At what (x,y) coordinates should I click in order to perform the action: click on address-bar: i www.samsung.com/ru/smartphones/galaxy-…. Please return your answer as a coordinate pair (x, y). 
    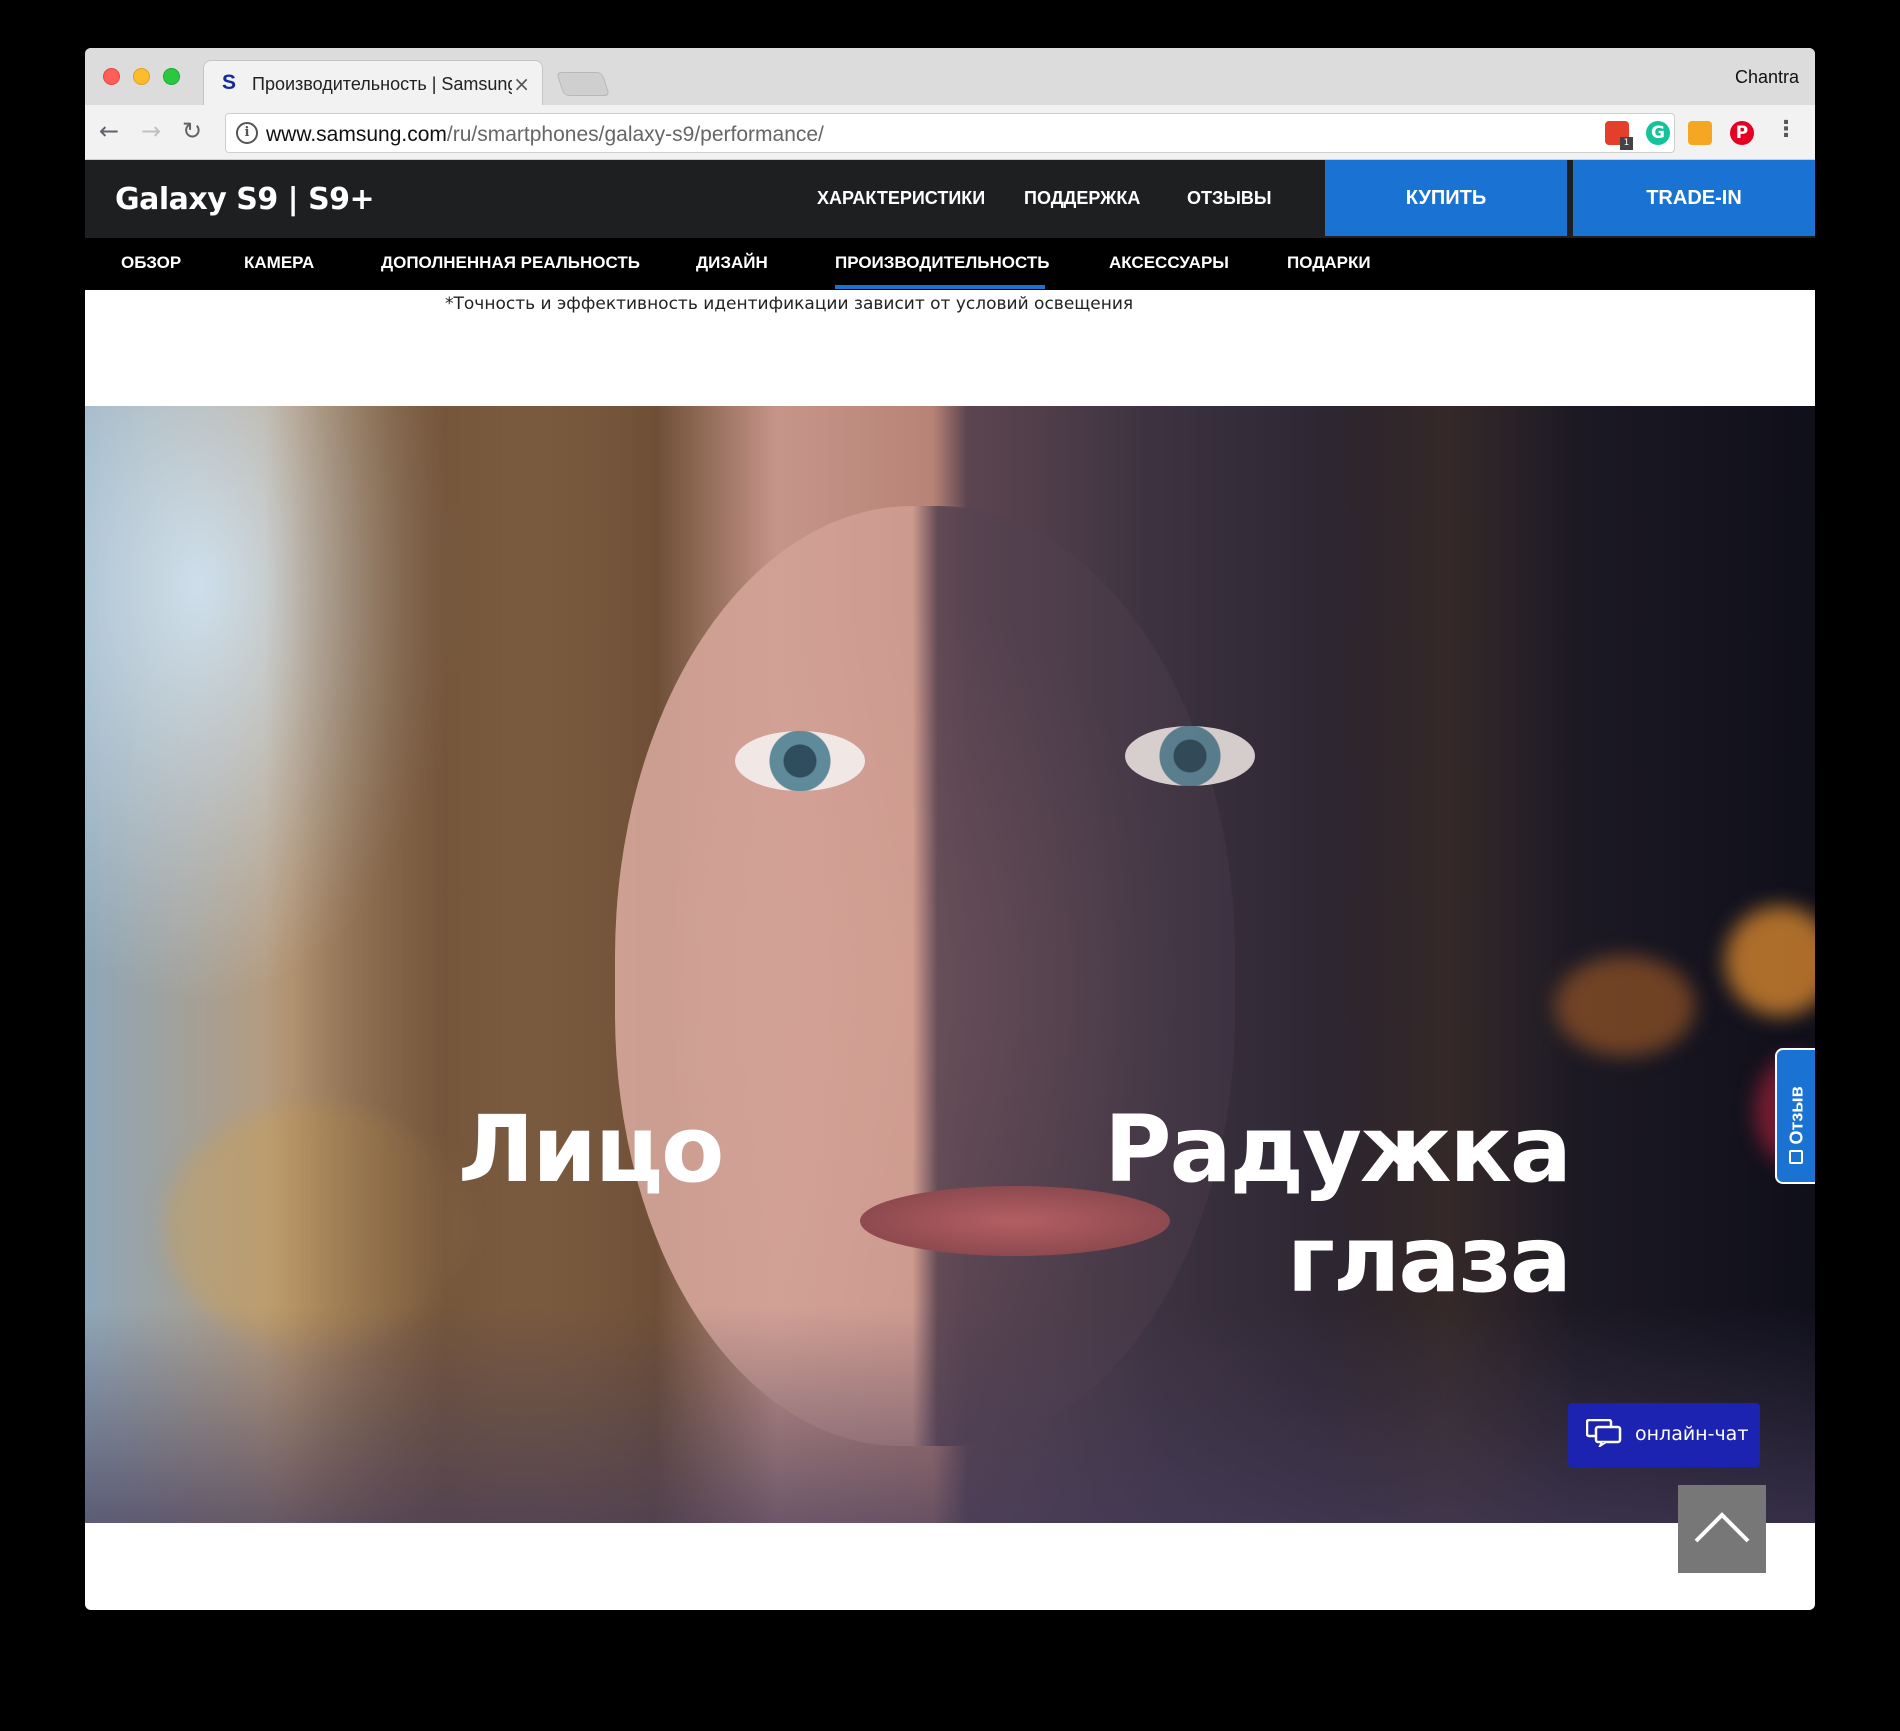
    Looking at the image, I should click on (950, 133).